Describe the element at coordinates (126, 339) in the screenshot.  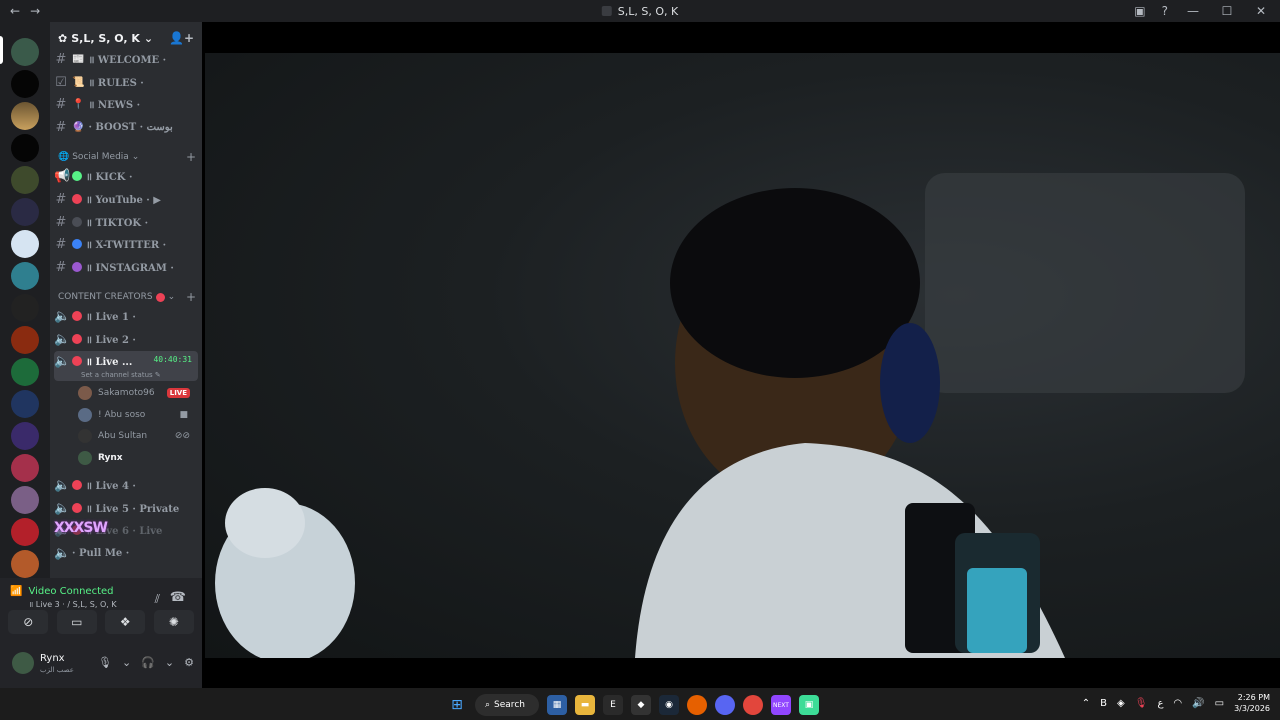
I see `voice-channel-live-2: 🔈 ॥ Live 2 ·` at that location.